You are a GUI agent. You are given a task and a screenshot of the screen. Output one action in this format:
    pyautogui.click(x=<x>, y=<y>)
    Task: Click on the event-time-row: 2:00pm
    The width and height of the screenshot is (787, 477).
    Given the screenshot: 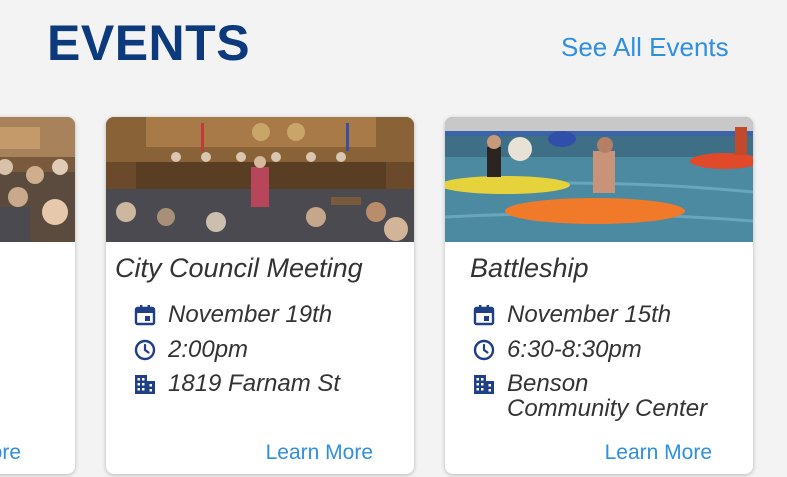 What is the action you would take?
    pyautogui.click(x=190, y=349)
    